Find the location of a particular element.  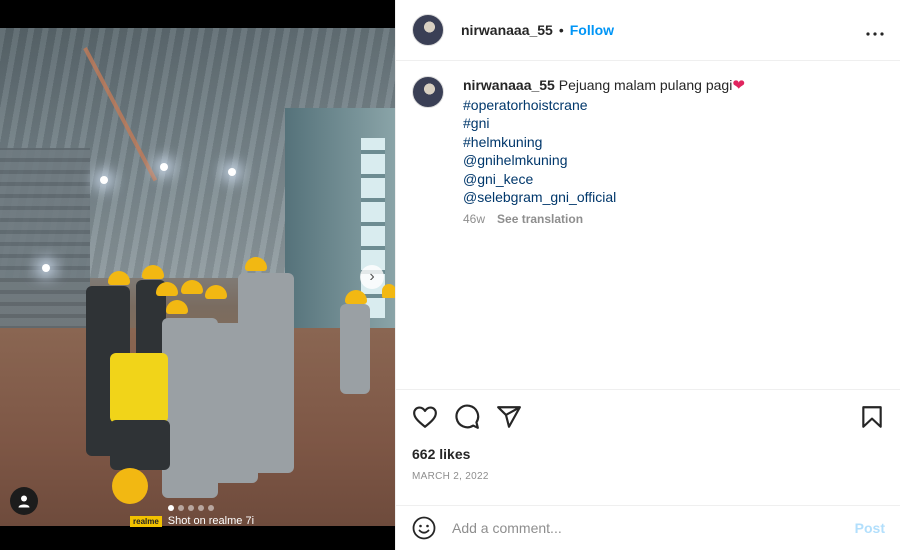

chevron-right-icon: › is located at coordinates (372, 276).